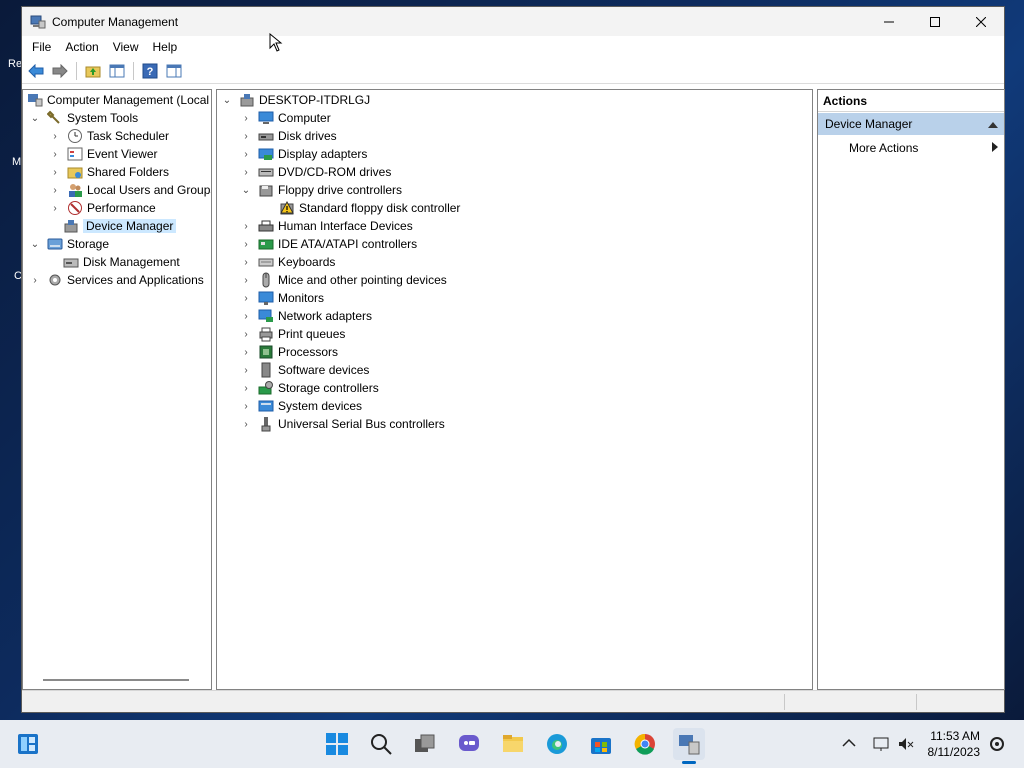  What do you see at coordinates (306, 316) in the screenshot?
I see `device-category-network-adapters: › Network adapters` at bounding box center [306, 316].